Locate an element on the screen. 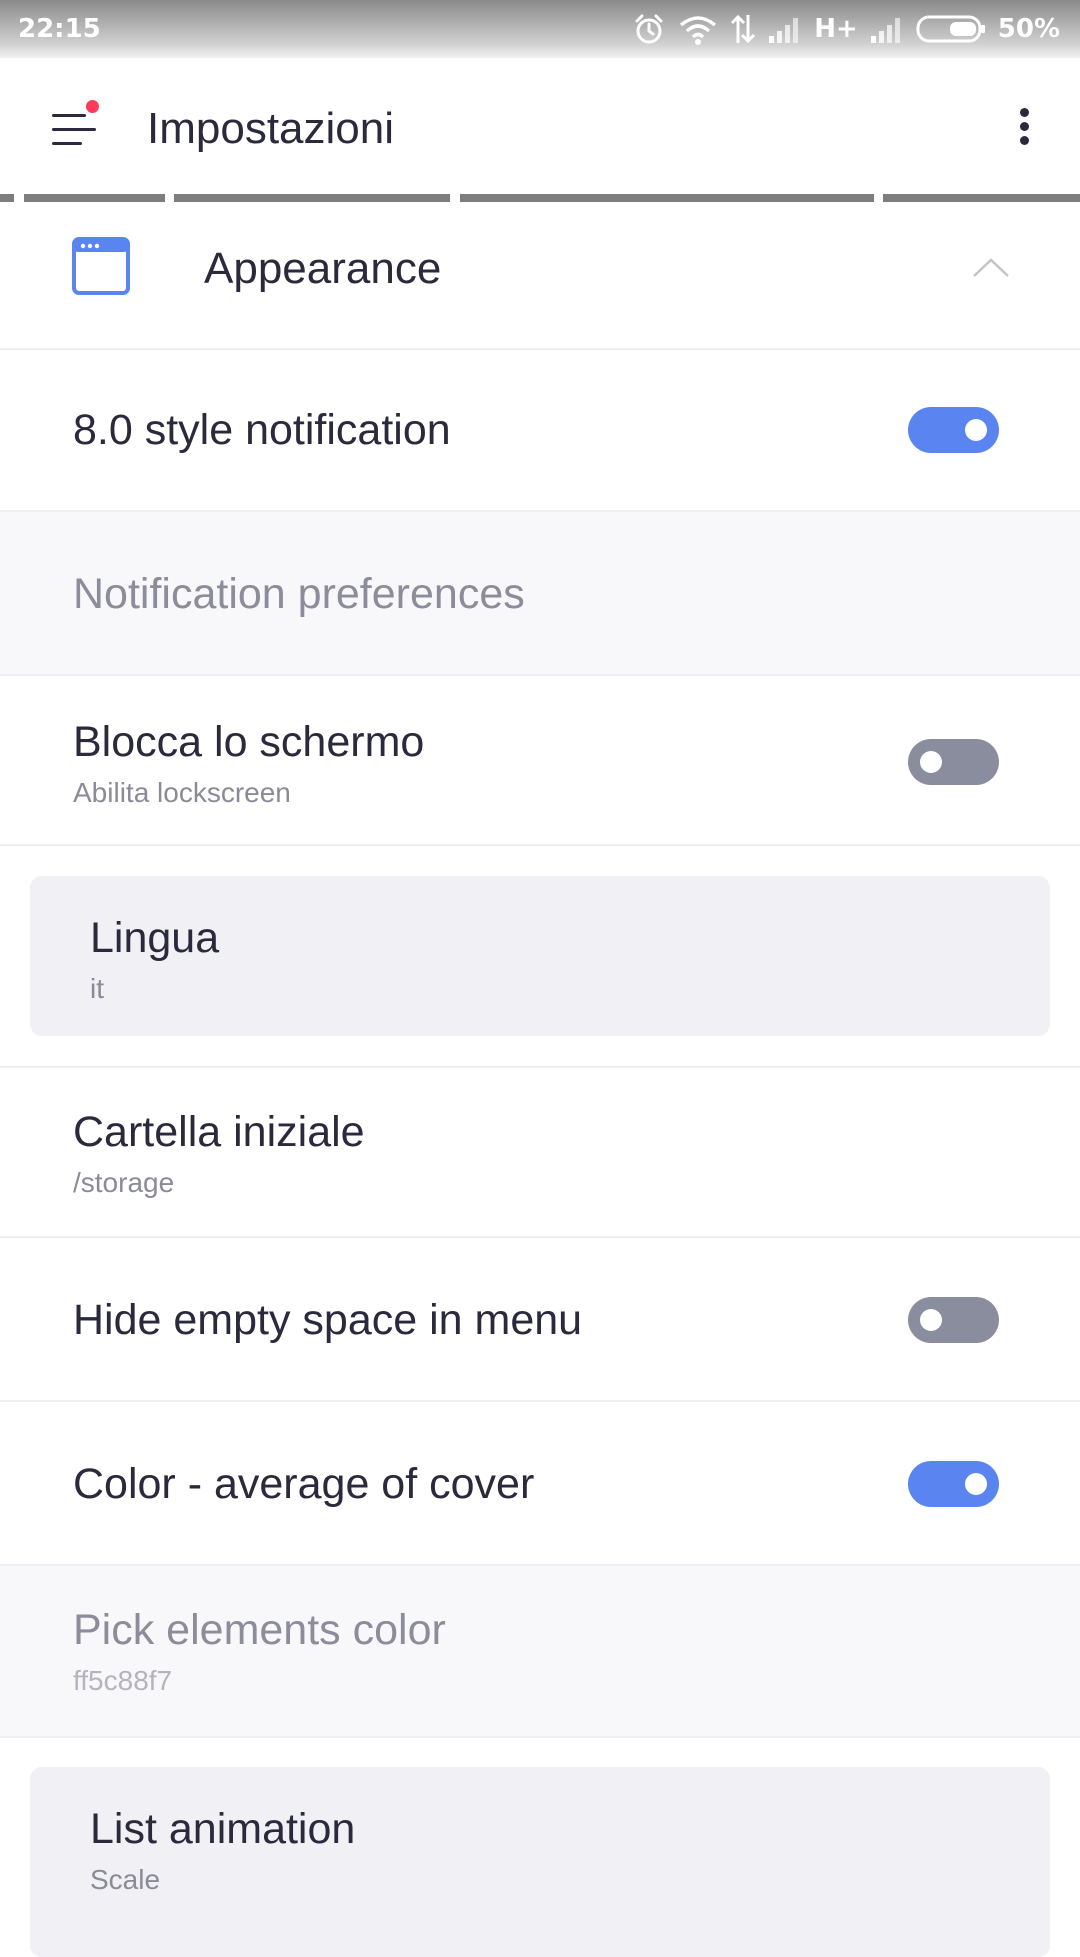  network-type: H+ is located at coordinates (836, 29).